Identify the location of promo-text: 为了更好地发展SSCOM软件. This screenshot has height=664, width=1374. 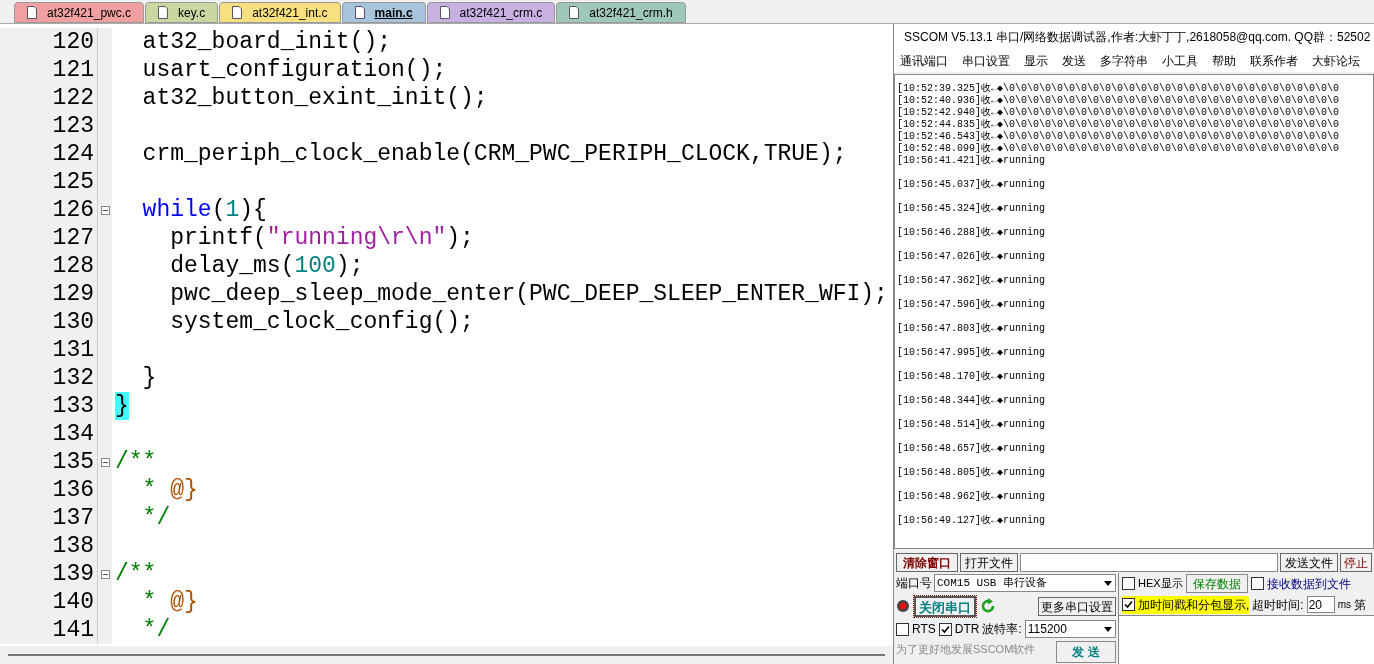
(966, 649).